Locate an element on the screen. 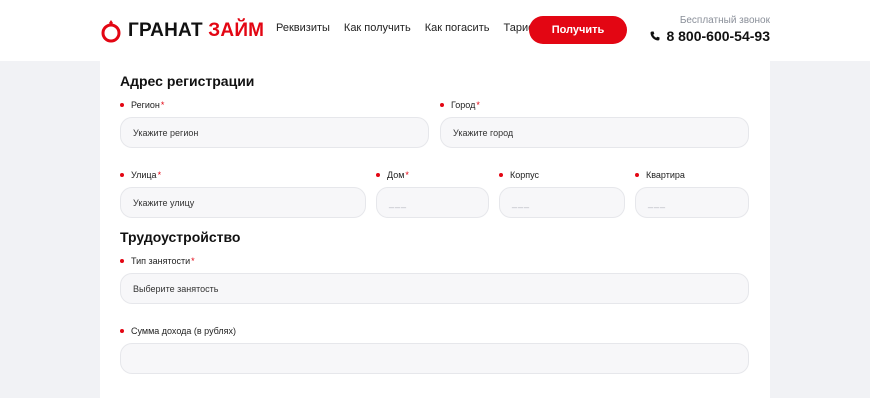  employment-type-label: Тип занятости * is located at coordinates (157, 261).